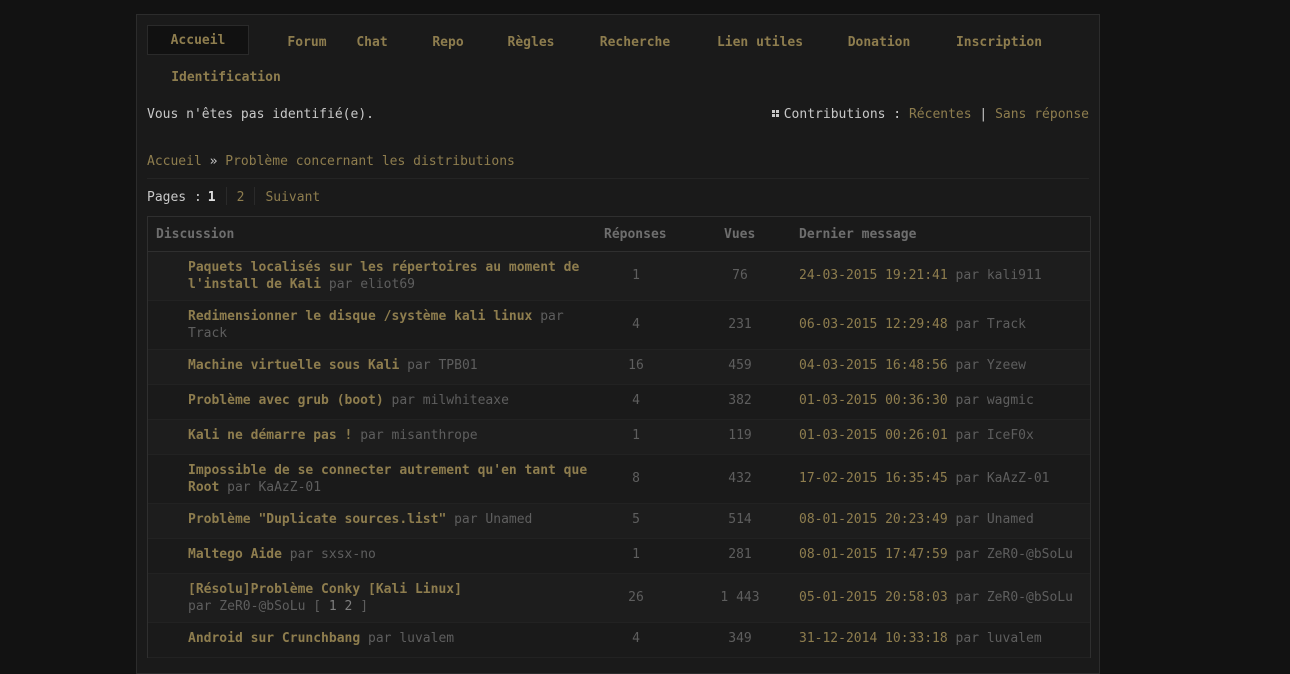 This screenshot has height=674, width=1290. Describe the element at coordinates (873, 324) in the screenshot. I see `last-message-date-link: 06-03-2015 12:29:48` at that location.